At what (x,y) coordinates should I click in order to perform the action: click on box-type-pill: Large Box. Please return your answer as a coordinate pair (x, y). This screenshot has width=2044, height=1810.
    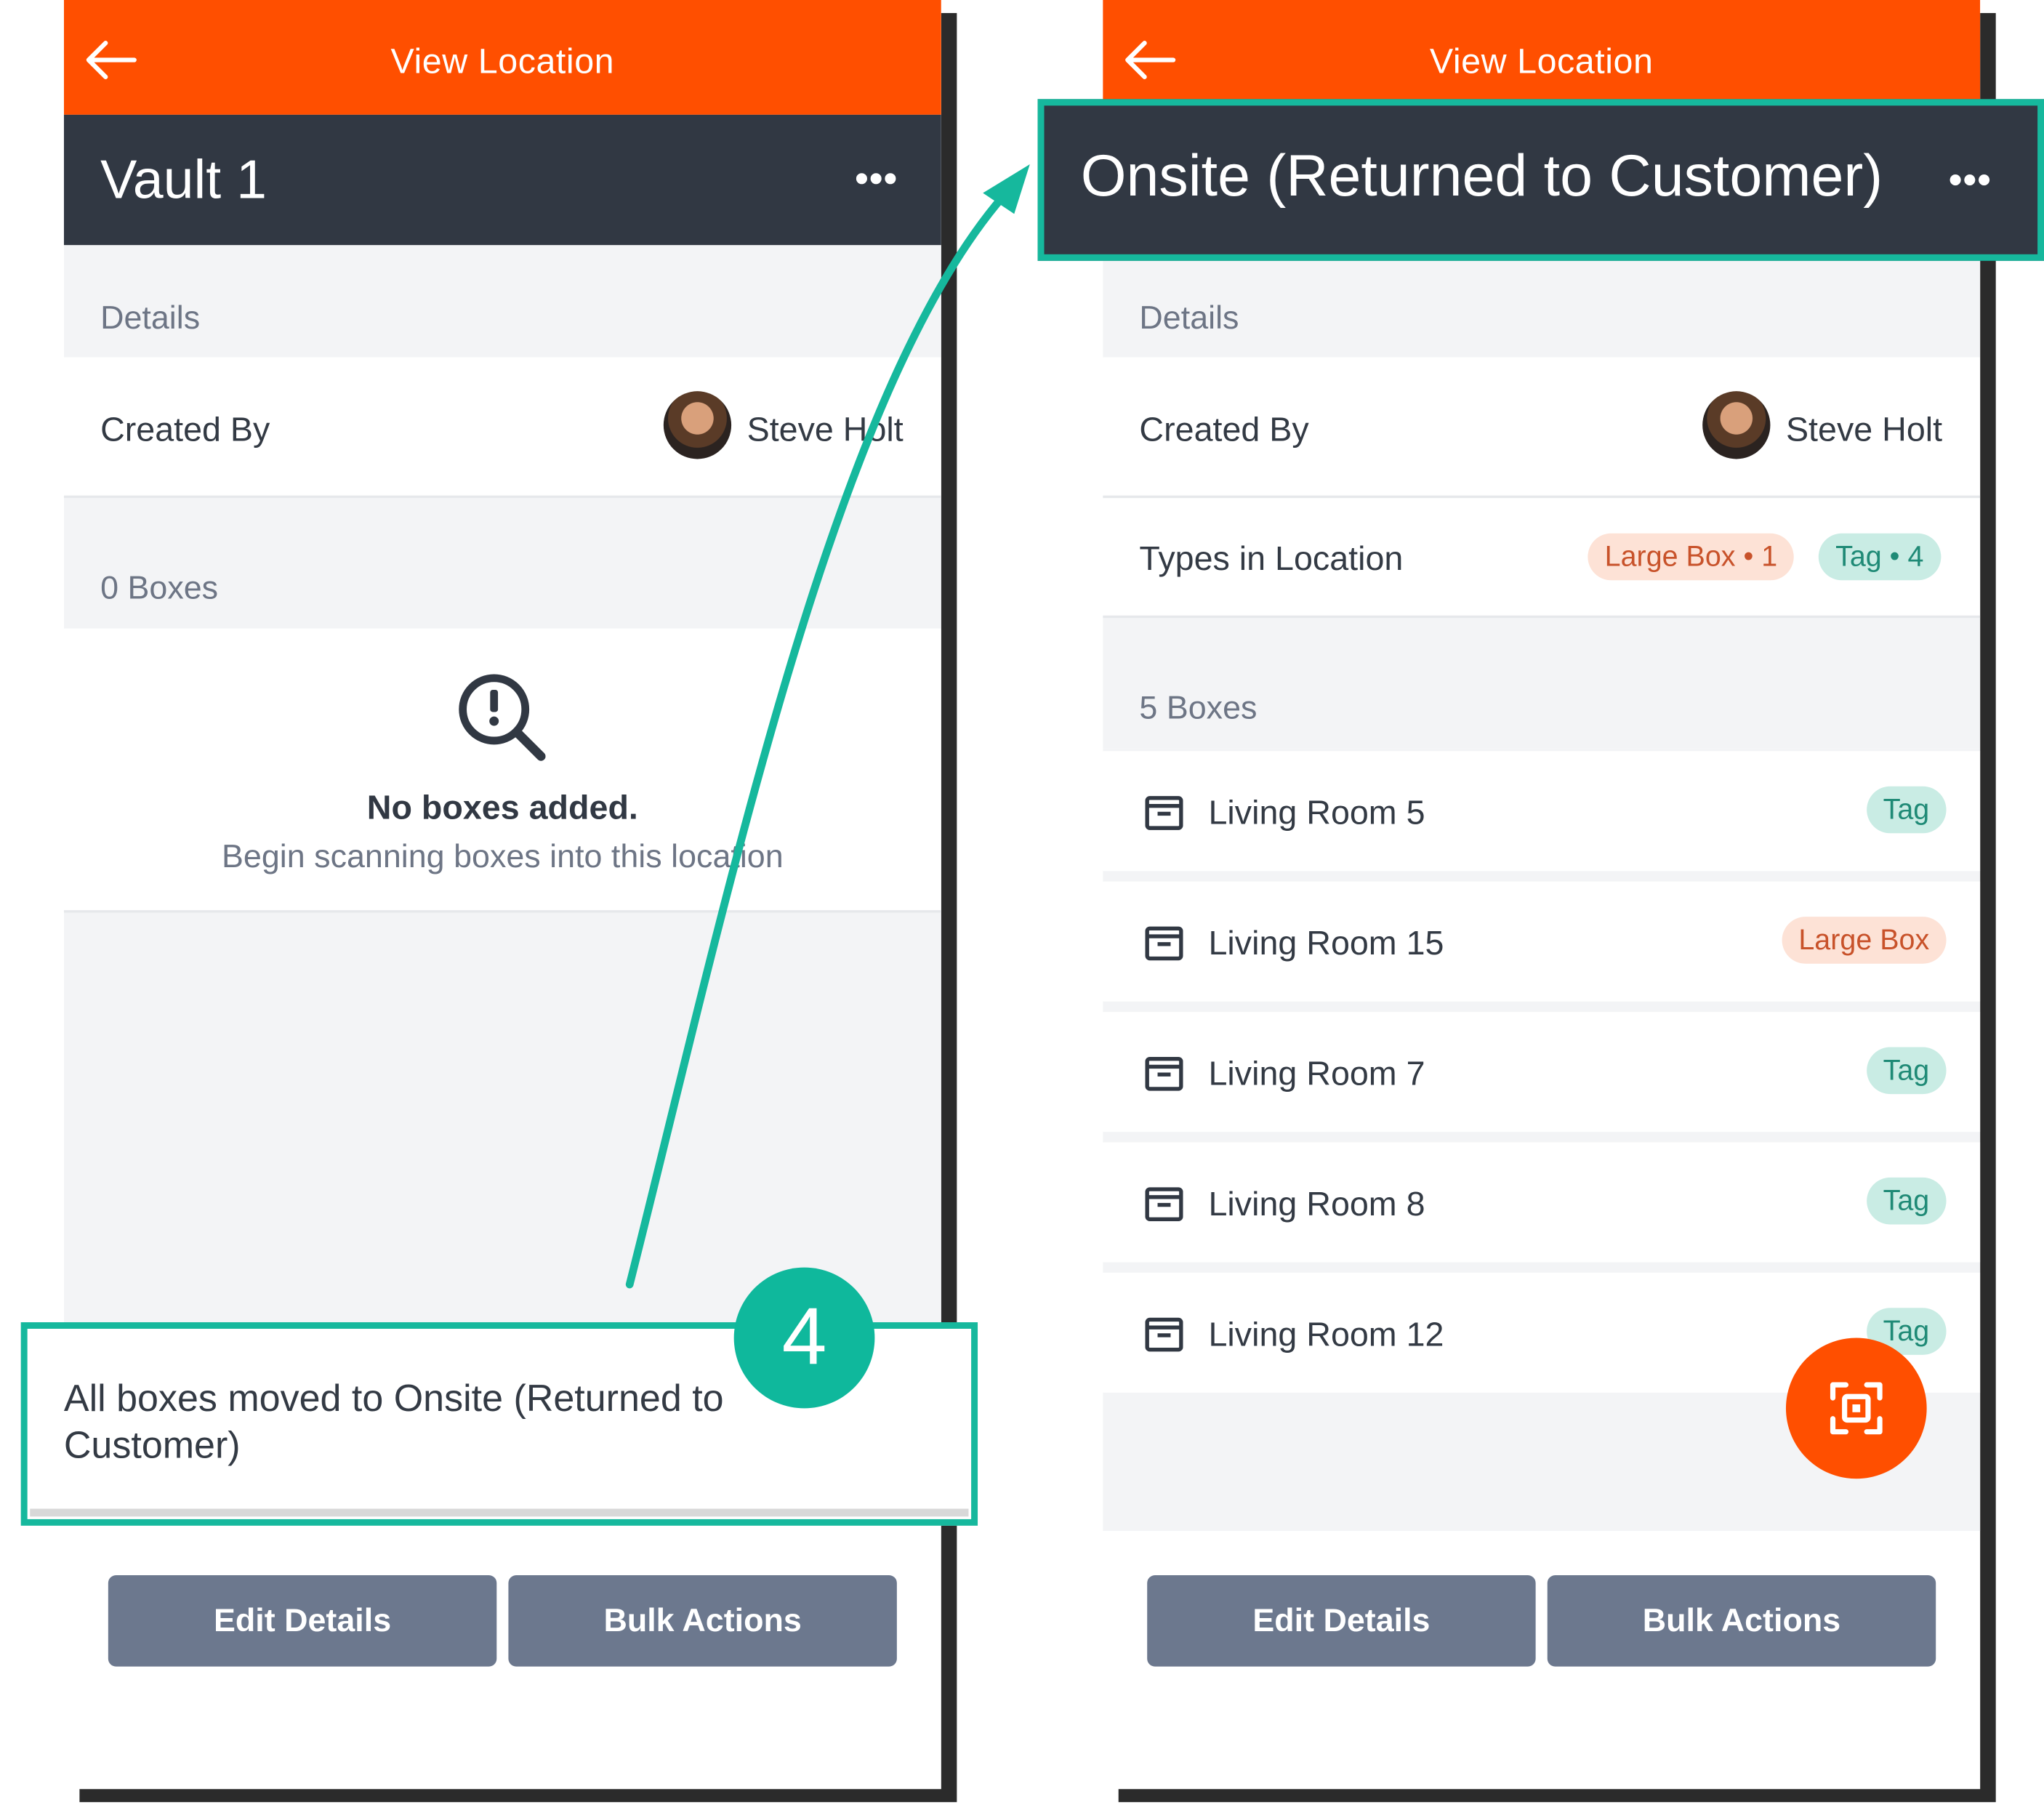
    Looking at the image, I should click on (1864, 940).